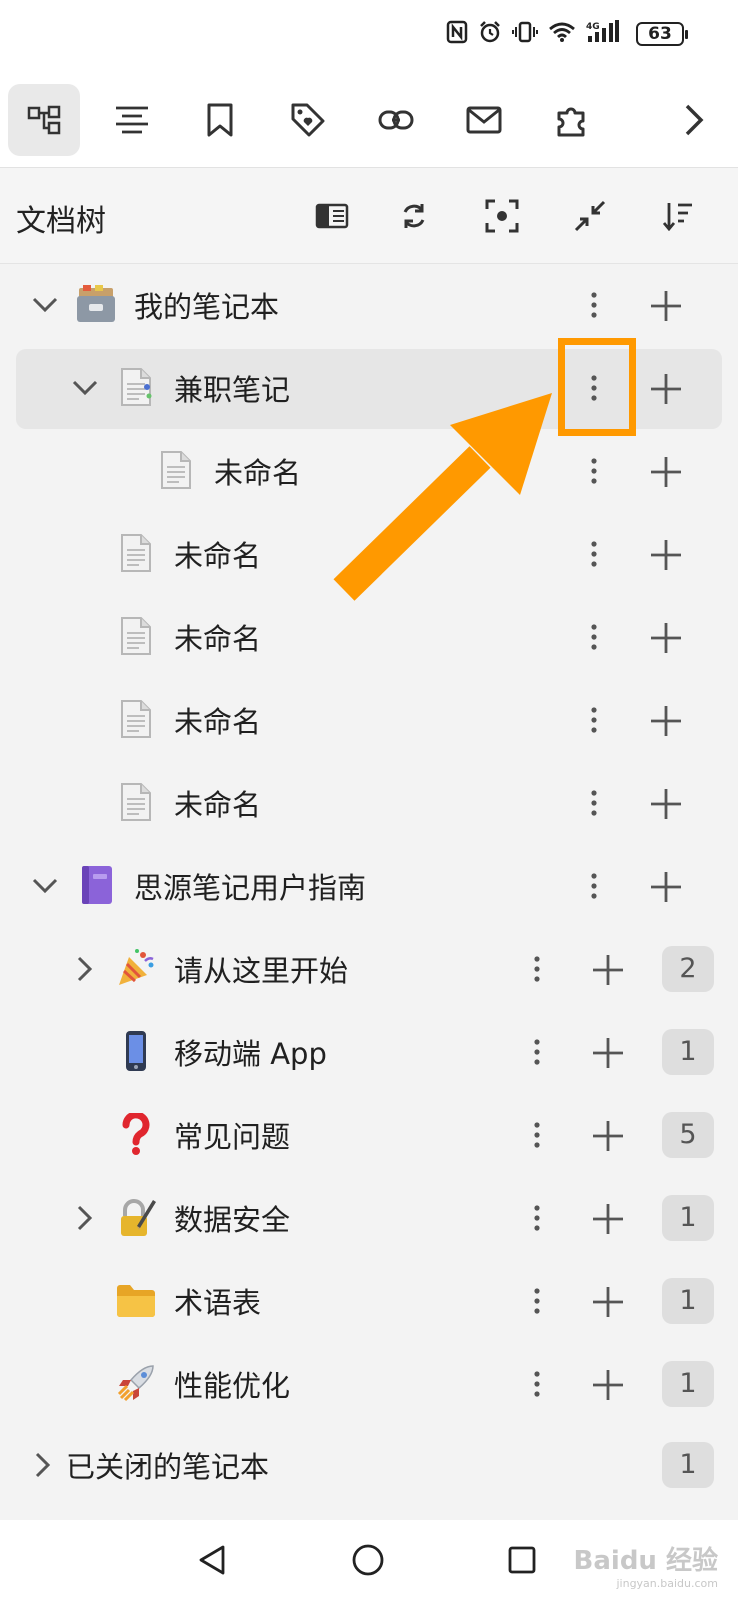 The width and height of the screenshot is (738, 1600). What do you see at coordinates (176, 470) in the screenshot?
I see `document-icon` at bounding box center [176, 470].